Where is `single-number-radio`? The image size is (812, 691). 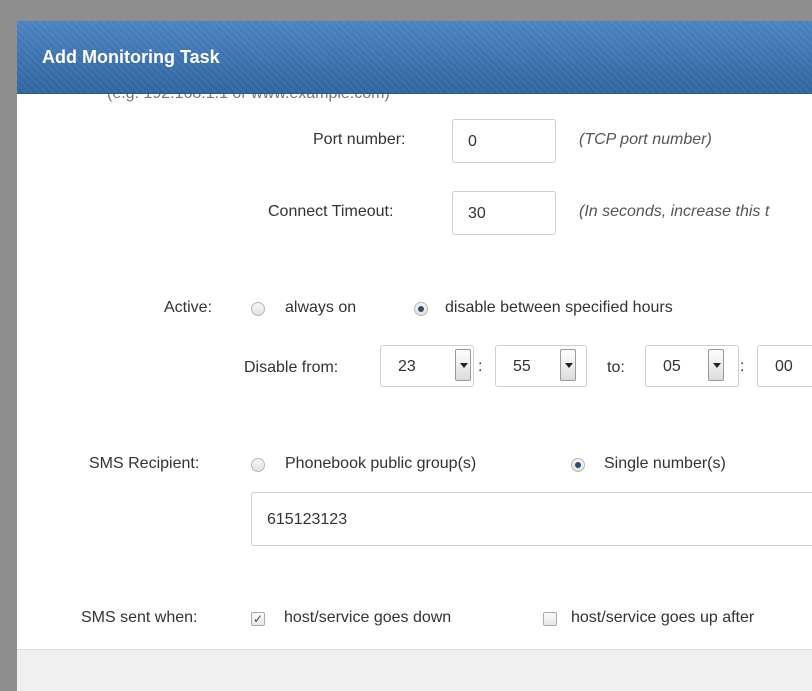 single-number-radio is located at coordinates (578, 465).